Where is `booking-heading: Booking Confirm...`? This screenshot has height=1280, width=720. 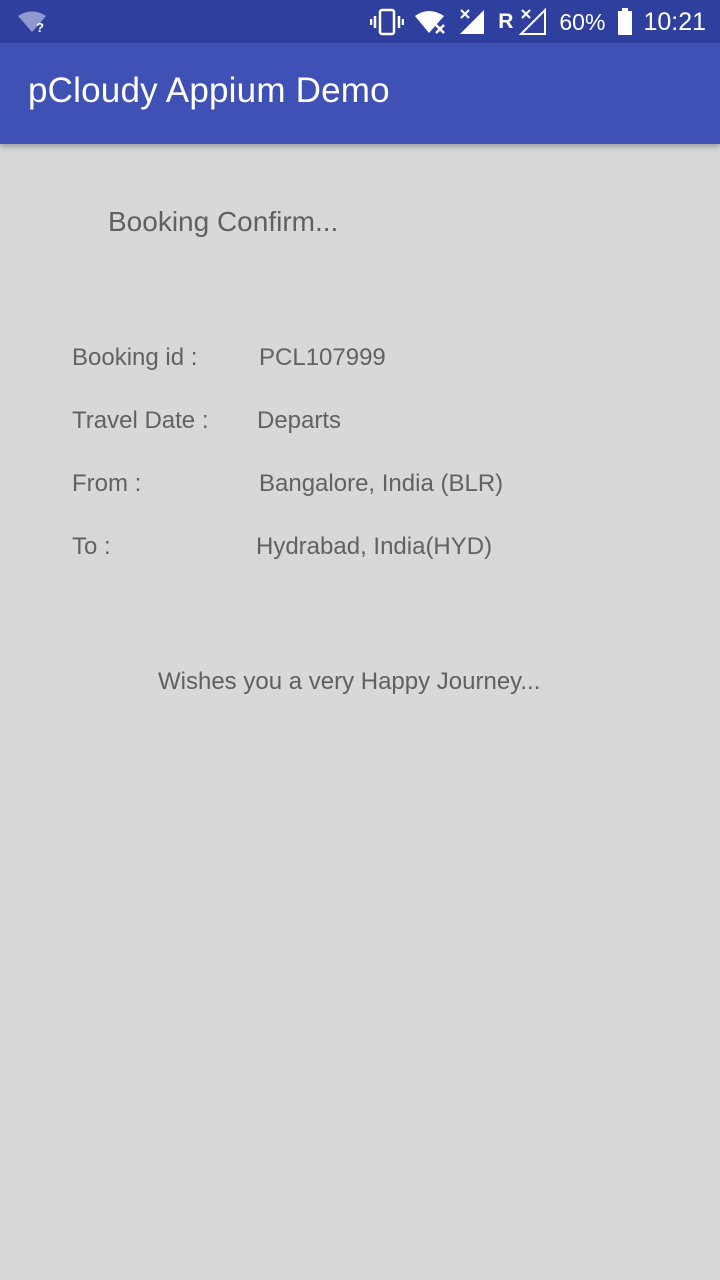 booking-heading: Booking Confirm... is located at coordinates (223, 221).